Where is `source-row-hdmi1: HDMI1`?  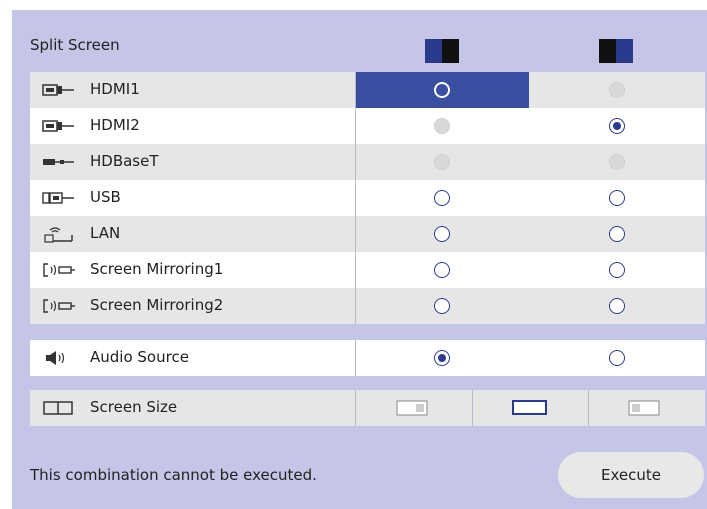
source-row-hdmi1: HDMI1 is located at coordinates (367, 90).